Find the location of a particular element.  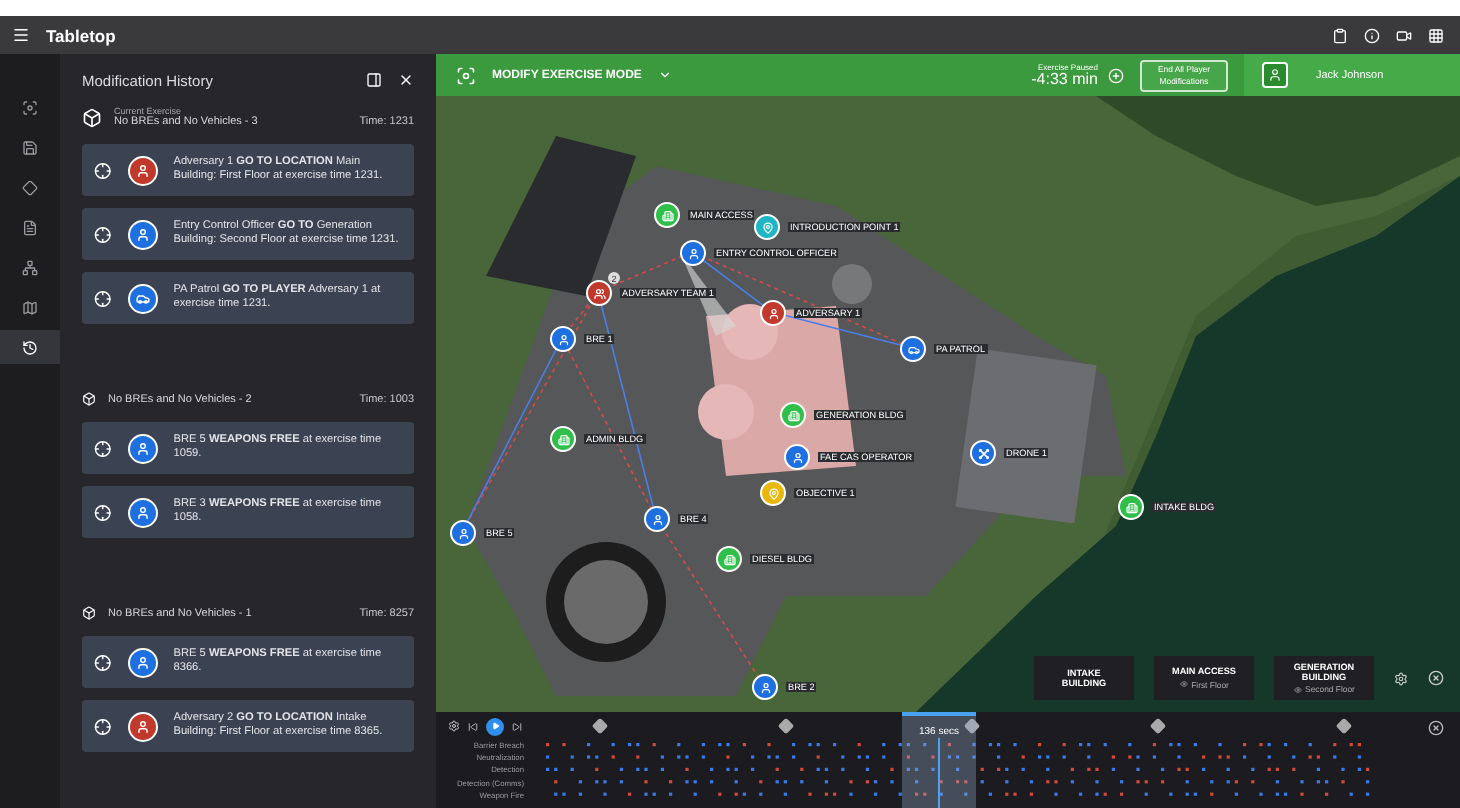

rail-button is located at coordinates (30, 347).